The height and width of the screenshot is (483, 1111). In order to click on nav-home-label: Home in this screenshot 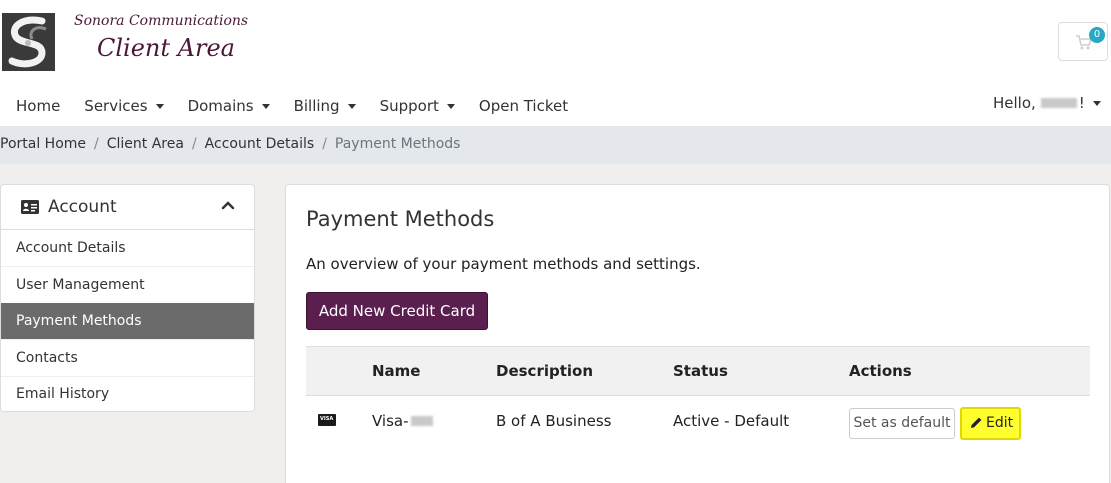, I will do `click(38, 106)`.